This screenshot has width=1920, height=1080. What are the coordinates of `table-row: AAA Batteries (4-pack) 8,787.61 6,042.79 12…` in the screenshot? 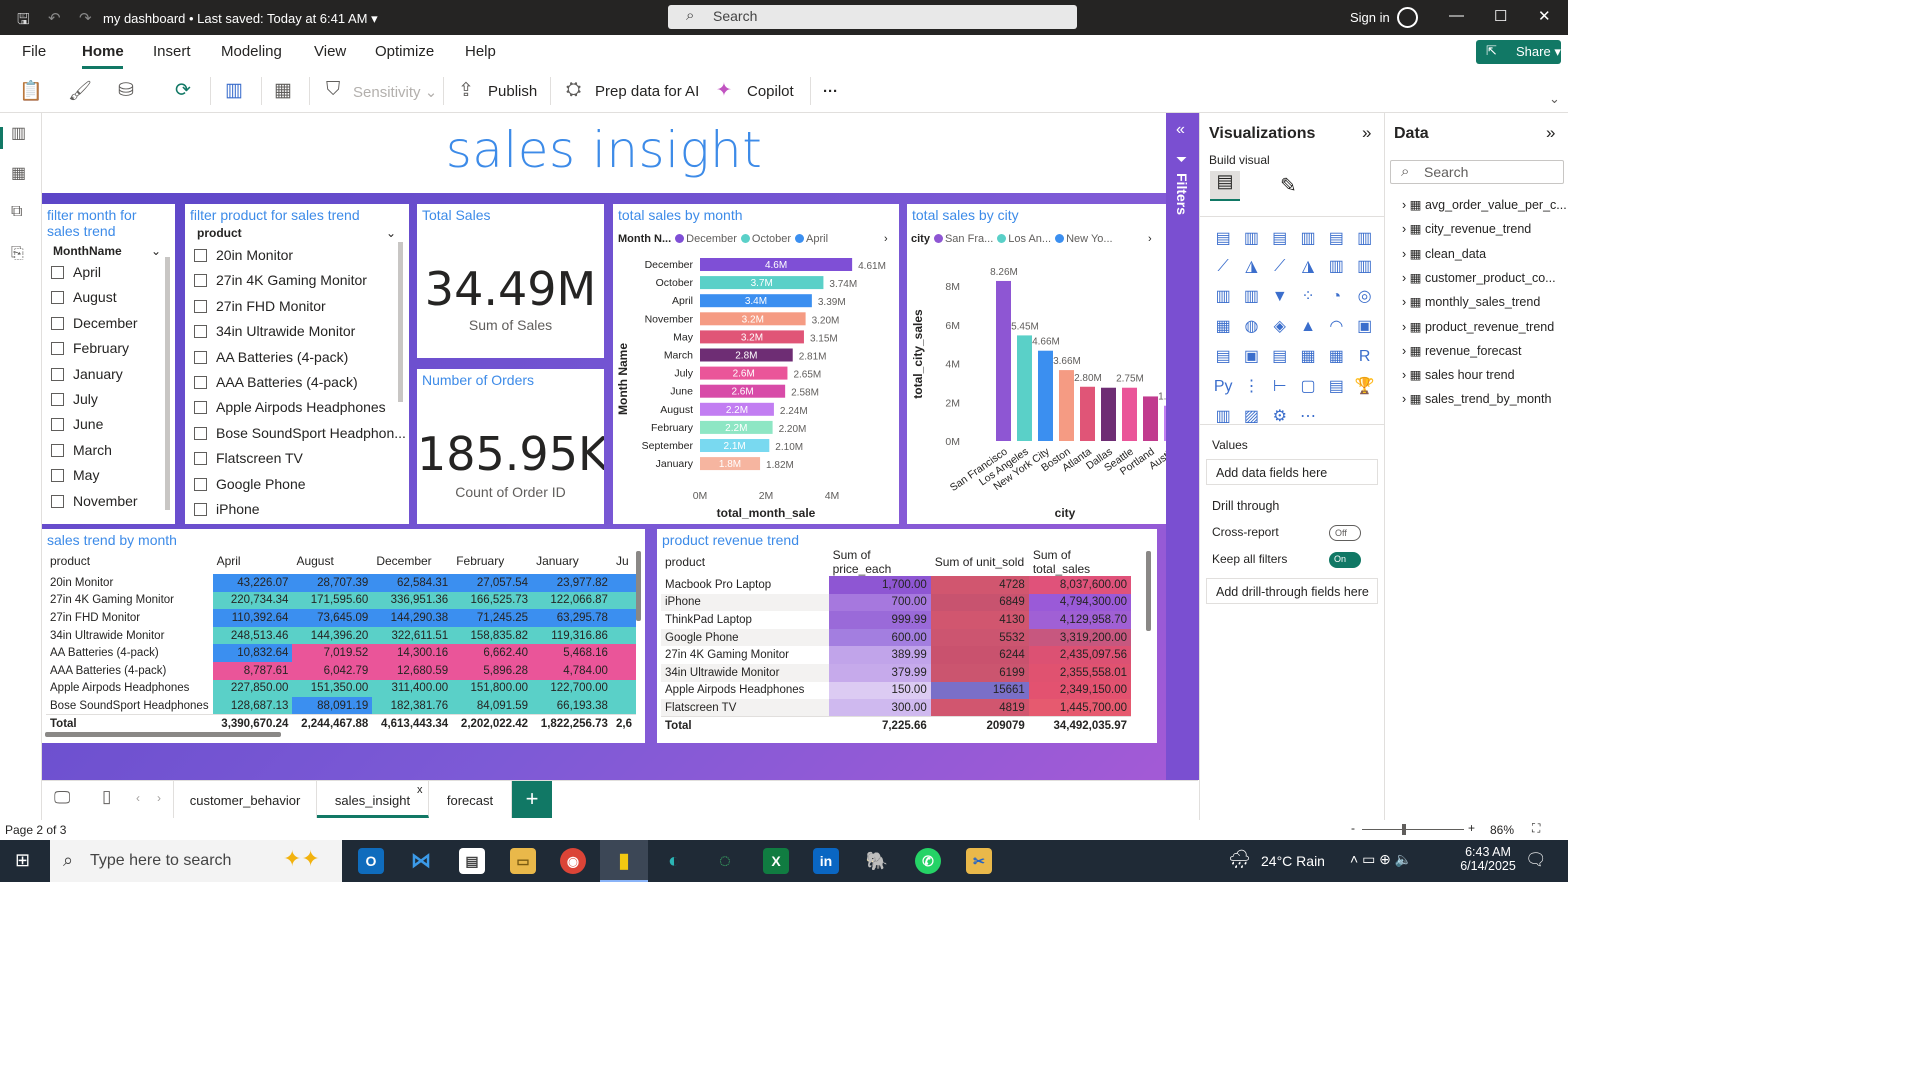 It's located at (341, 670).